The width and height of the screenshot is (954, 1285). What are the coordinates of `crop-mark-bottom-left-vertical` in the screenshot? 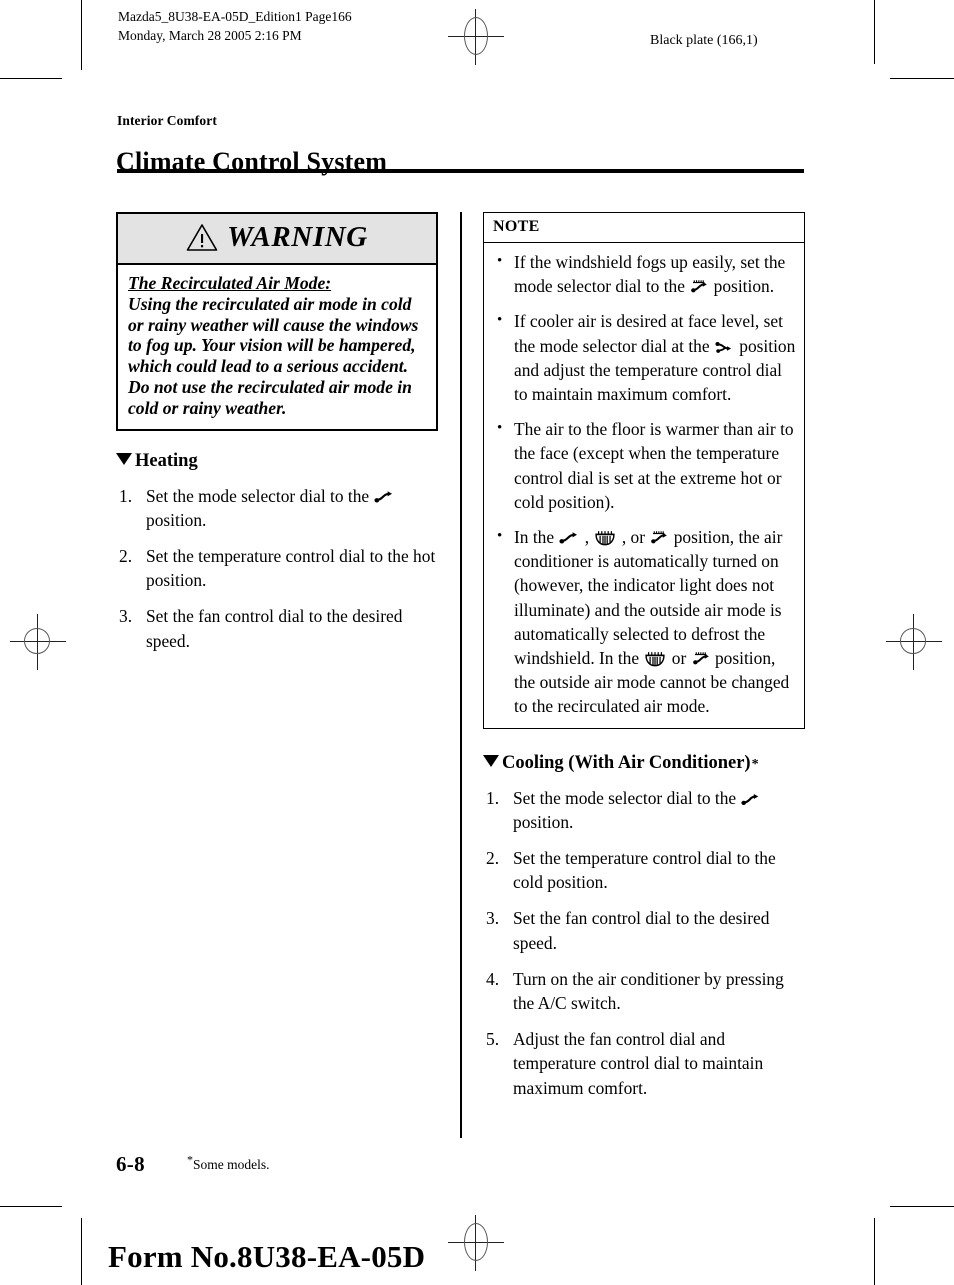 It's located at (81, 1251).